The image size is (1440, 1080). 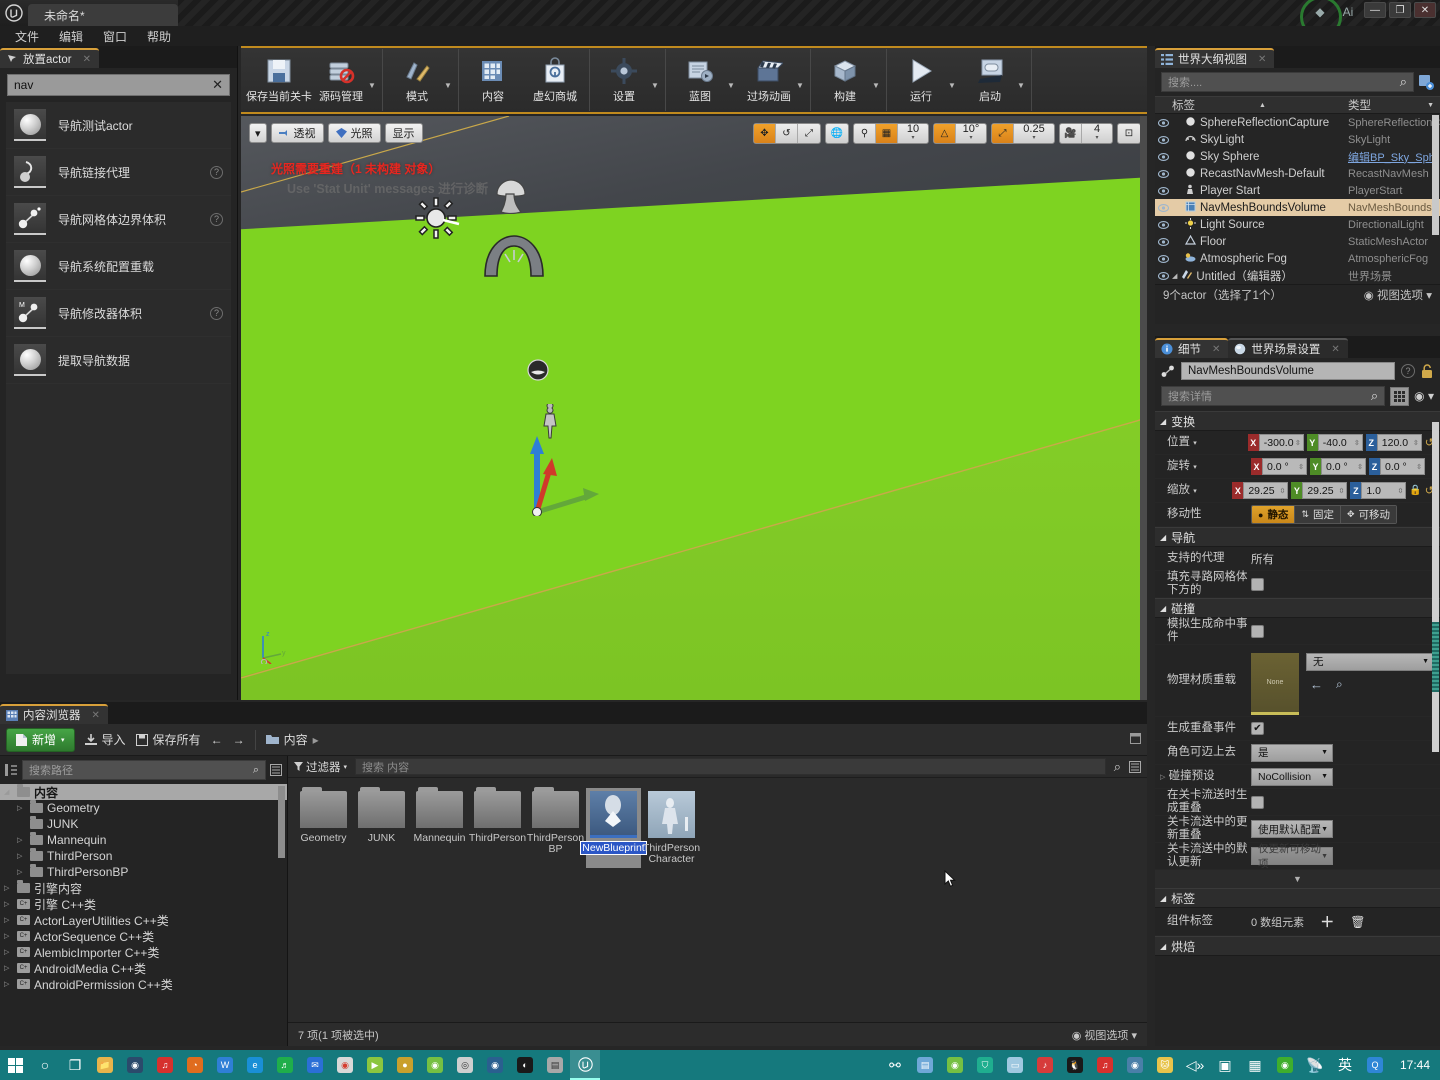 What do you see at coordinates (555, 827) in the screenshot?
I see `asset-item: ThirdPerson BP` at bounding box center [555, 827].